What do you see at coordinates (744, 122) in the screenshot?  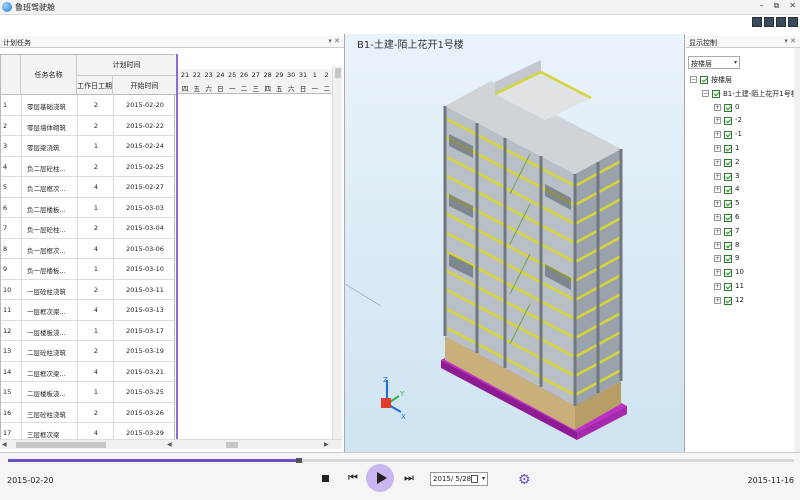 I see `tree-floor-item: + -2` at bounding box center [744, 122].